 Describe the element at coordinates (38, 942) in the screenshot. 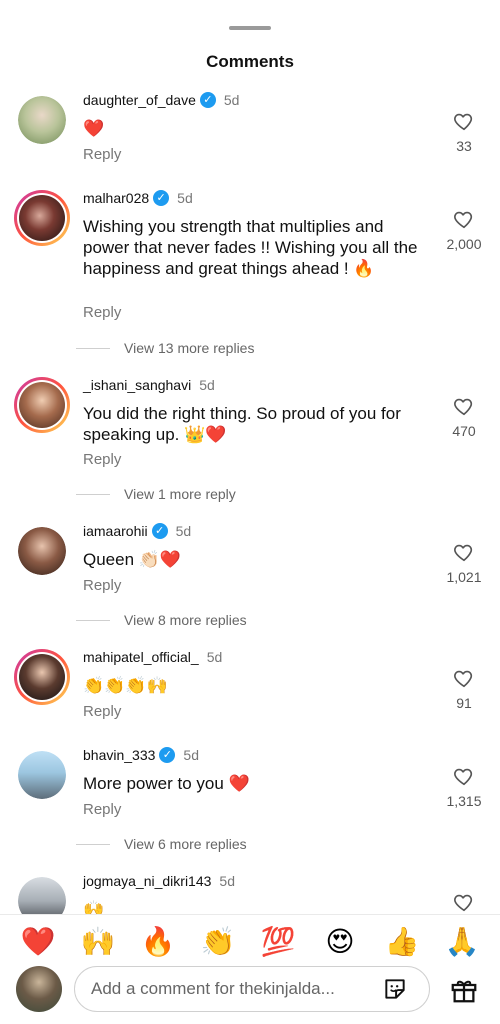

I see `emoji-heart-button: ❤️` at that location.